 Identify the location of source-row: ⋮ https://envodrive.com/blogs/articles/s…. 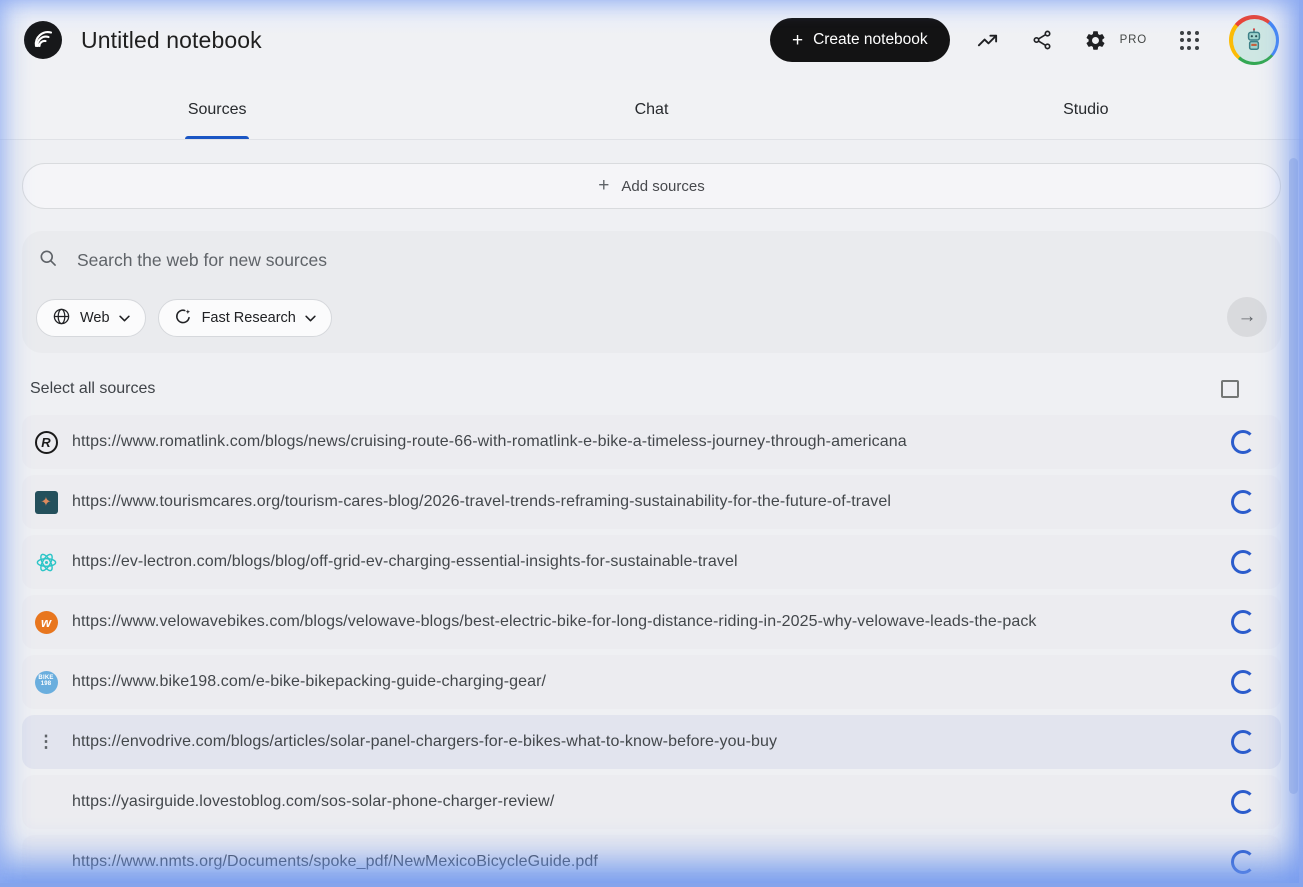
(651, 742).